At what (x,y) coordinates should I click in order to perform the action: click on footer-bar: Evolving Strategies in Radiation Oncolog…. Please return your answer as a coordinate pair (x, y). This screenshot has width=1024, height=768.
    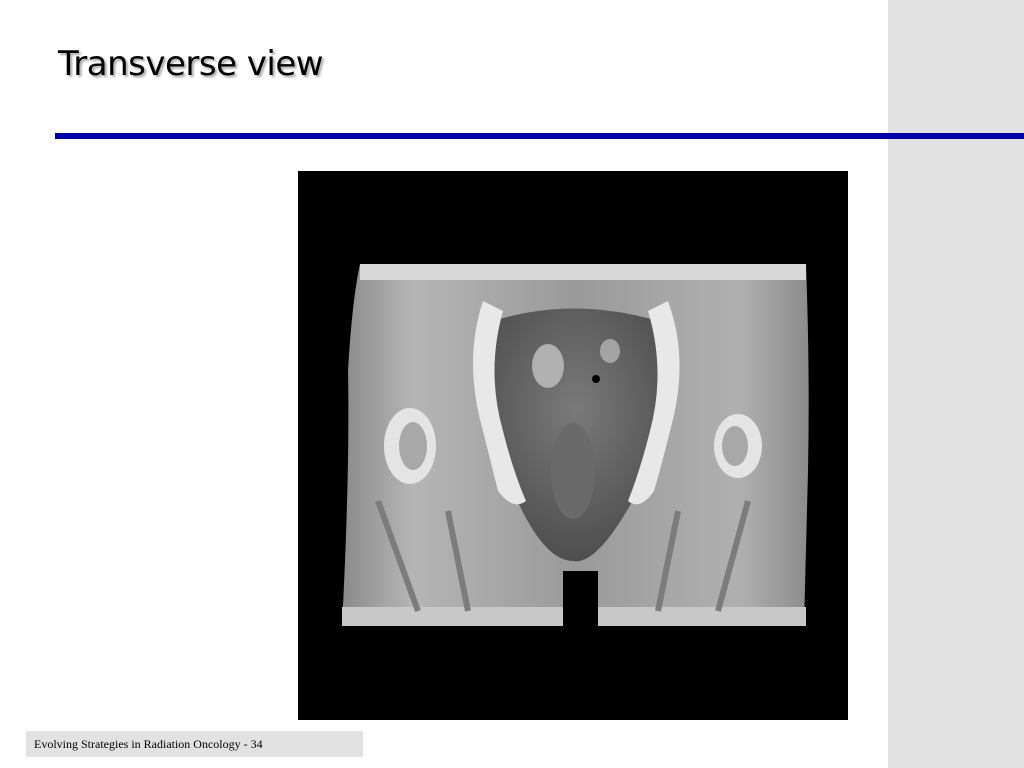
    Looking at the image, I should click on (194, 744).